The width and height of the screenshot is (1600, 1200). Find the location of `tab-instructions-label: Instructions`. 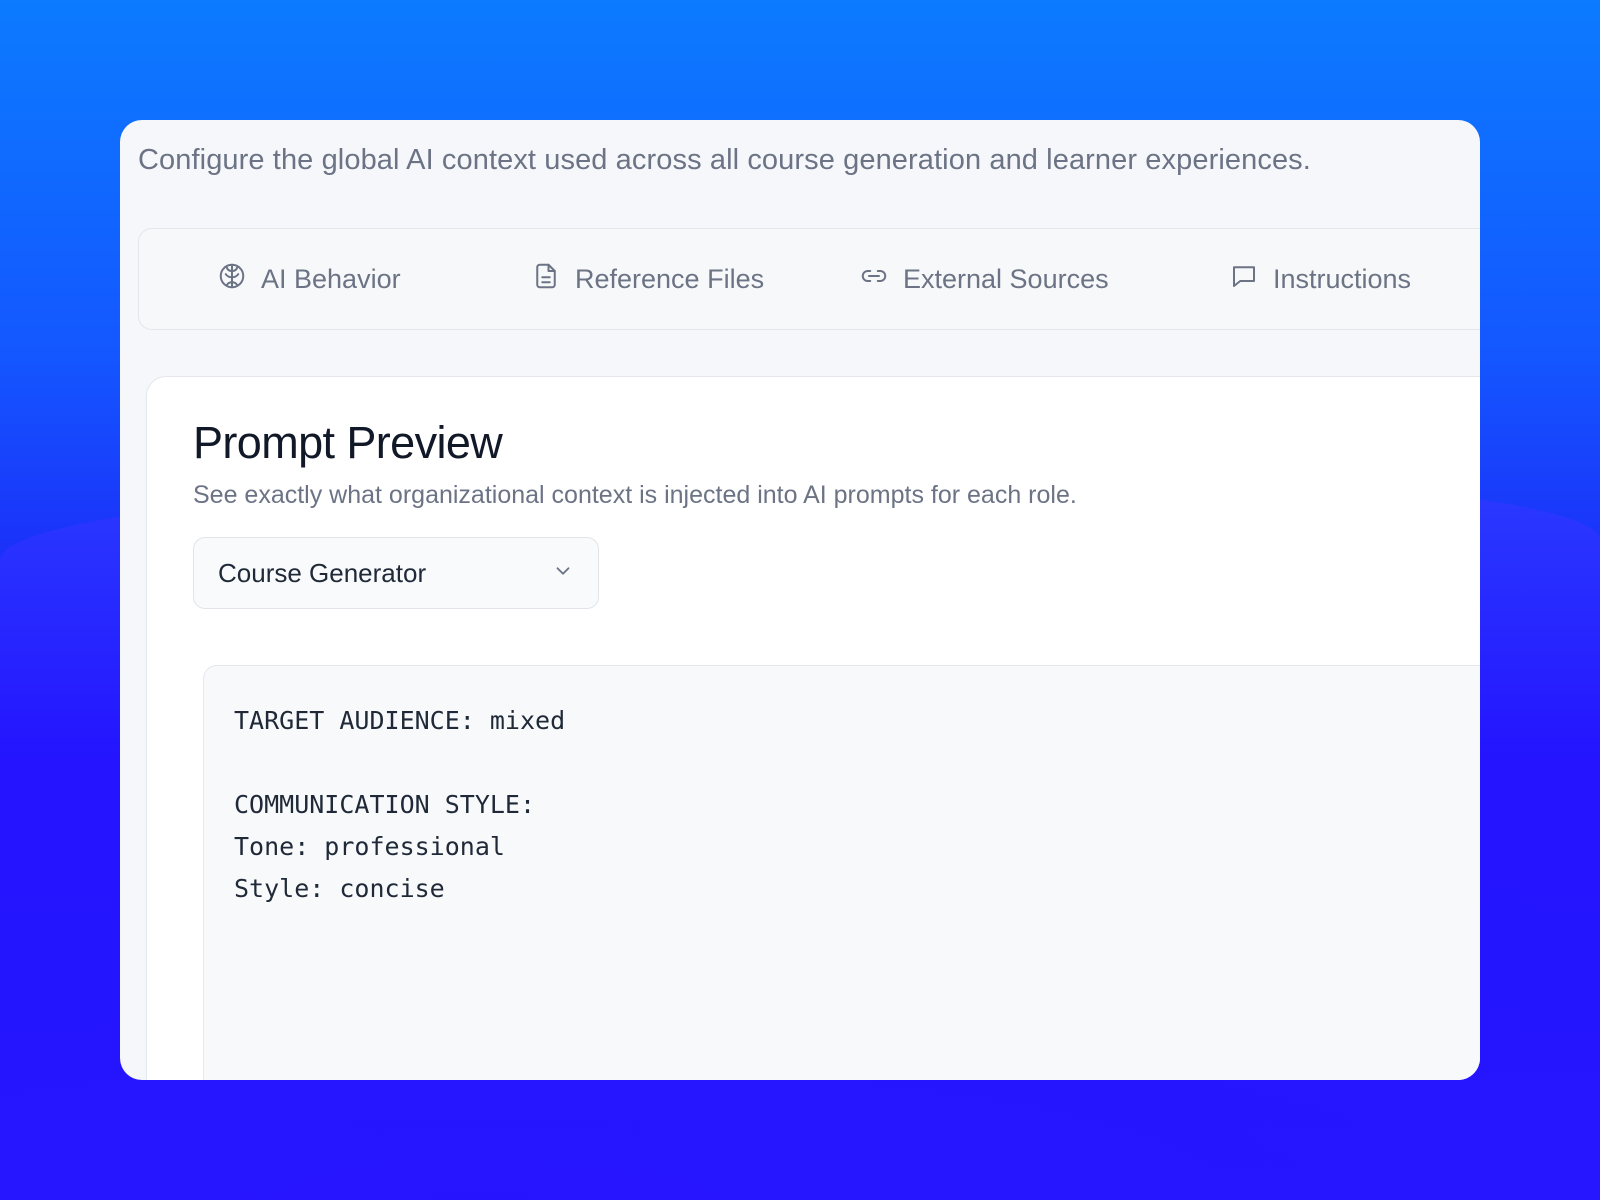

tab-instructions-label: Instructions is located at coordinates (1342, 278).